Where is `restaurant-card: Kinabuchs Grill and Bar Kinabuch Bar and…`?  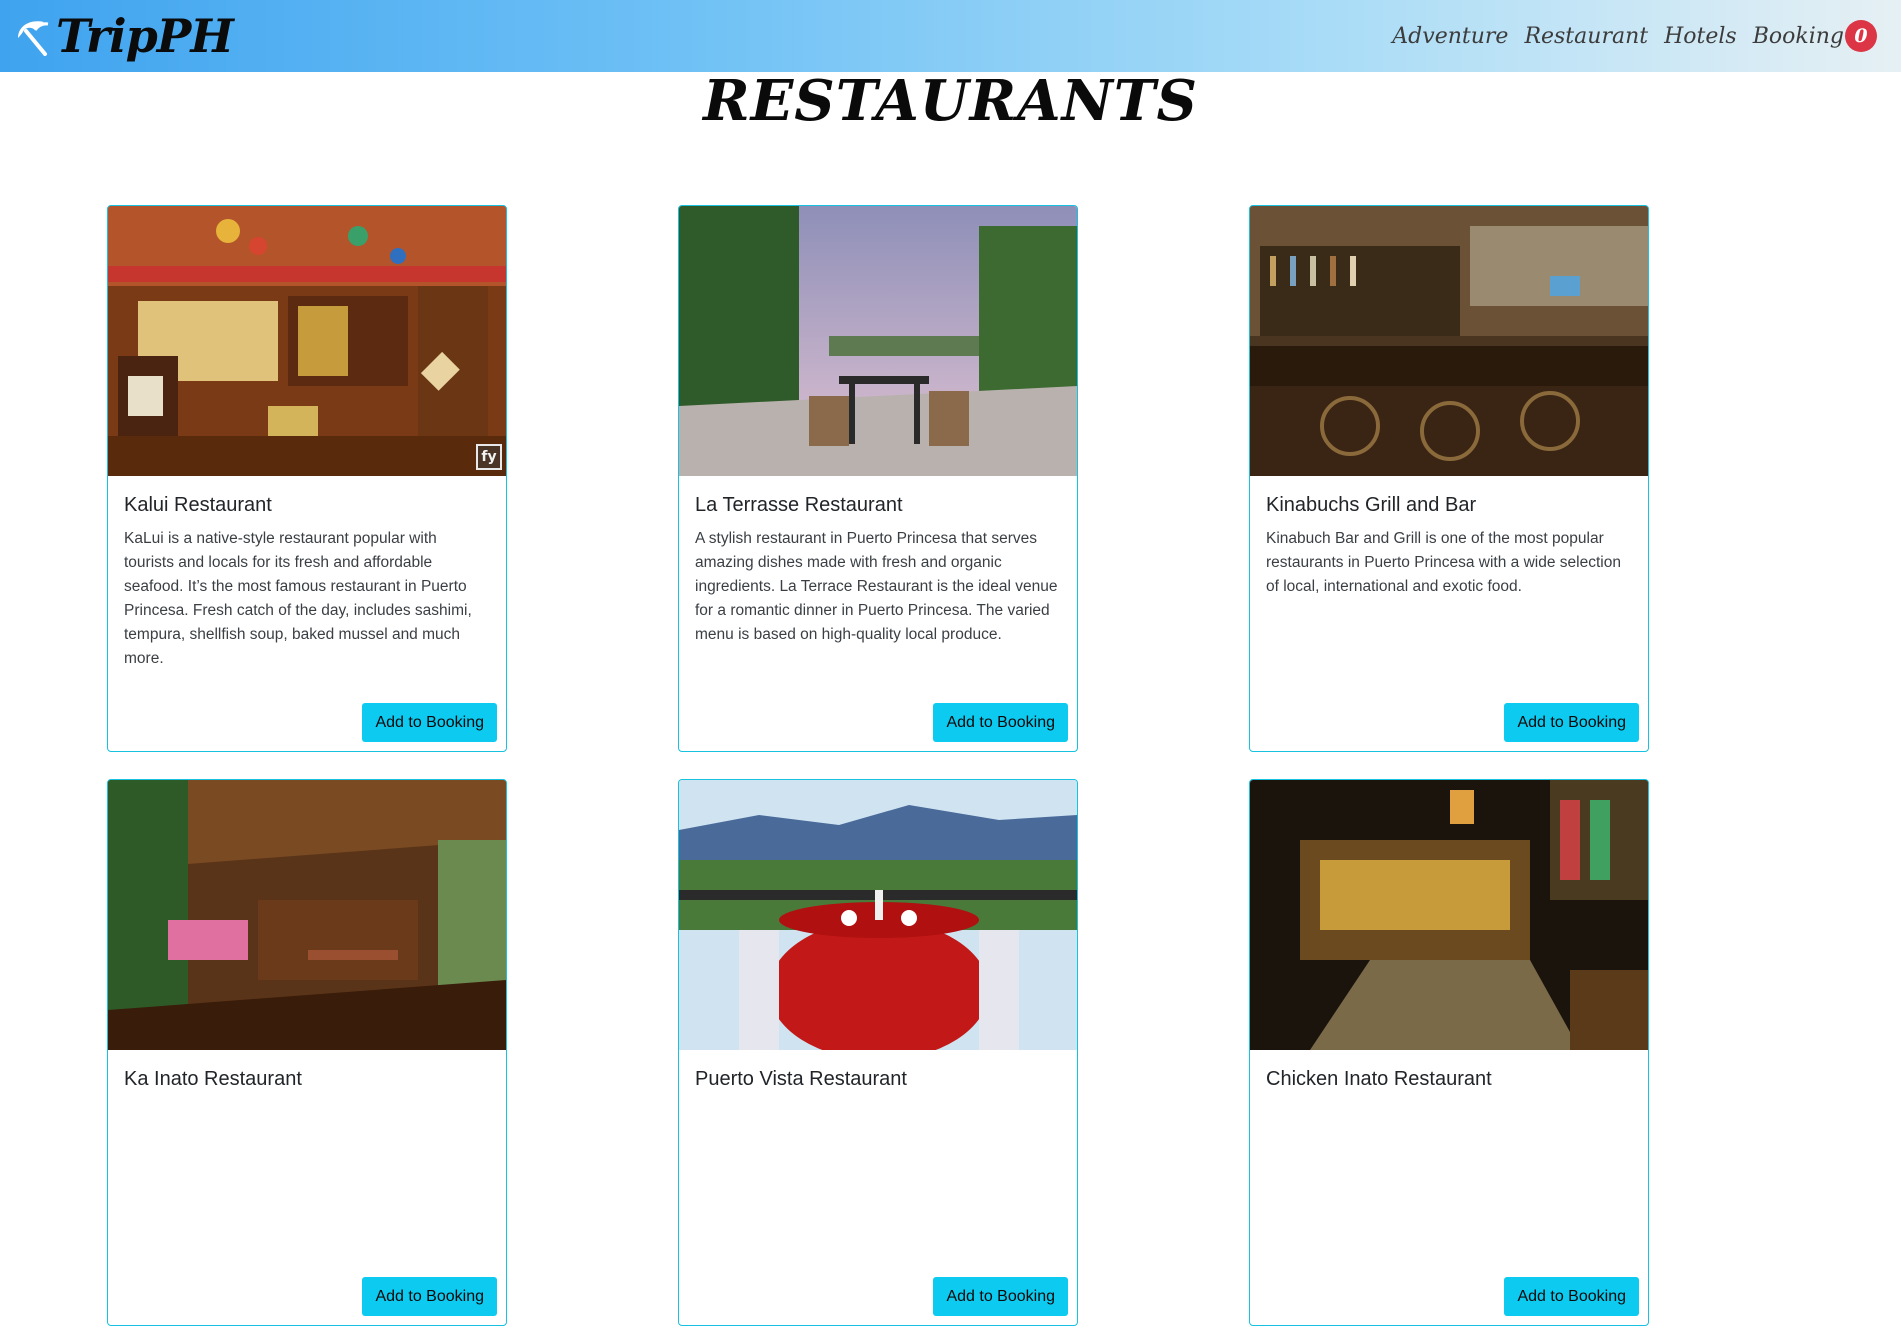 restaurant-card: Kinabuchs Grill and Bar Kinabuch Bar and… is located at coordinates (1449, 478).